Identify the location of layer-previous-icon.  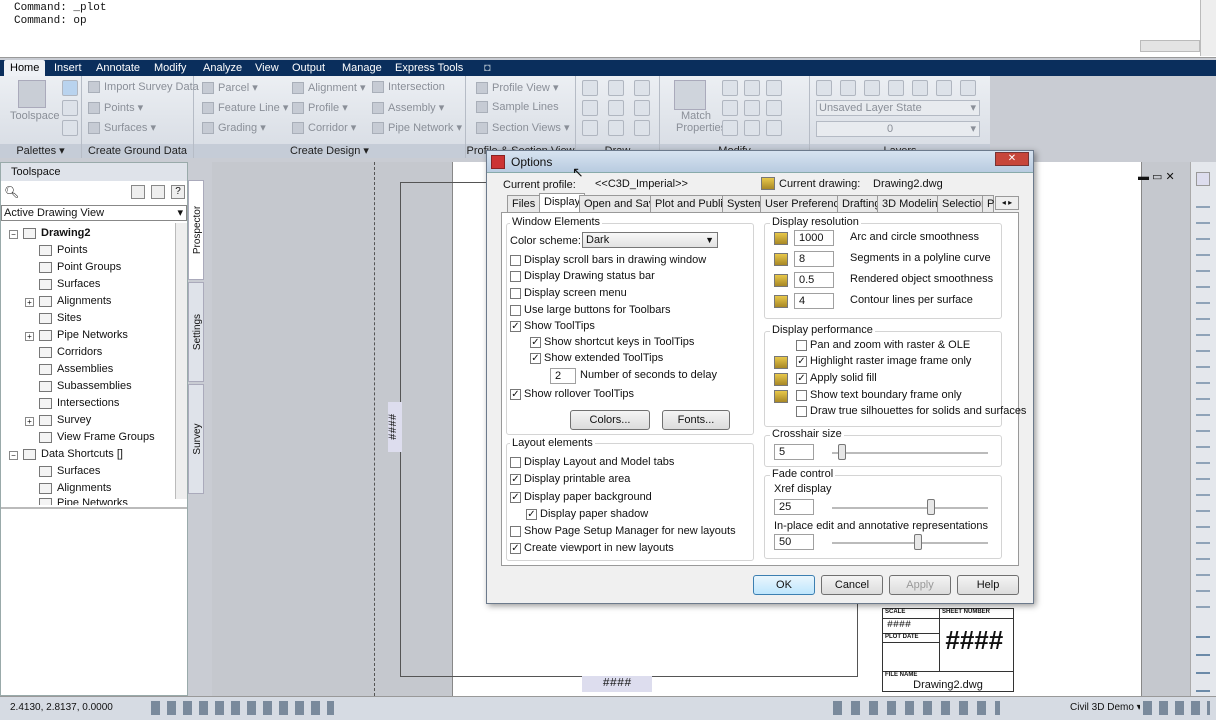
(872, 88).